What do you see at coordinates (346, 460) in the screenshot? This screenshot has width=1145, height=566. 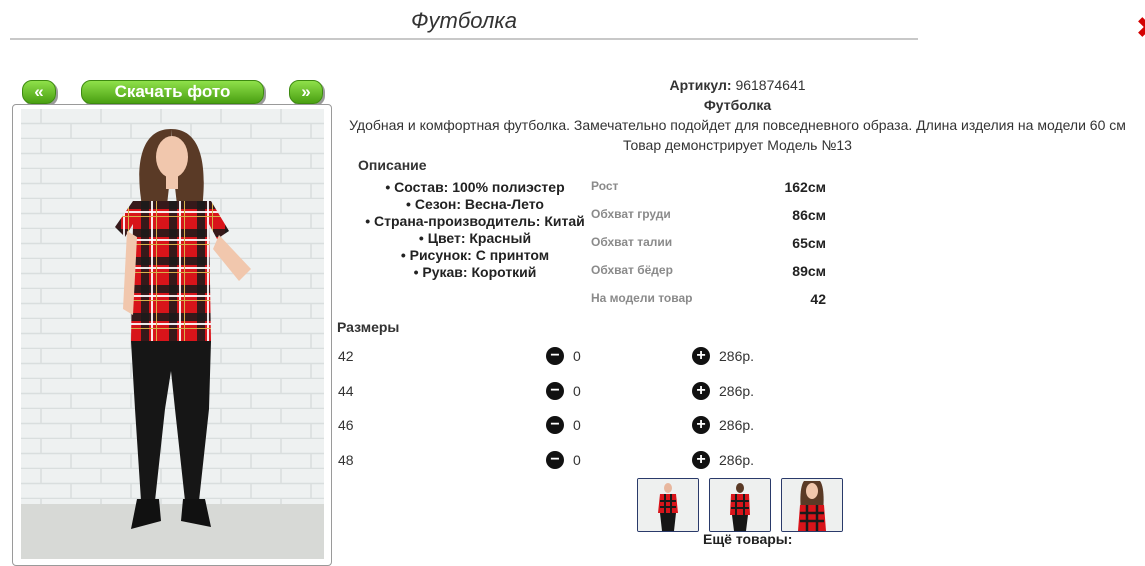 I see `size-label: 48` at bounding box center [346, 460].